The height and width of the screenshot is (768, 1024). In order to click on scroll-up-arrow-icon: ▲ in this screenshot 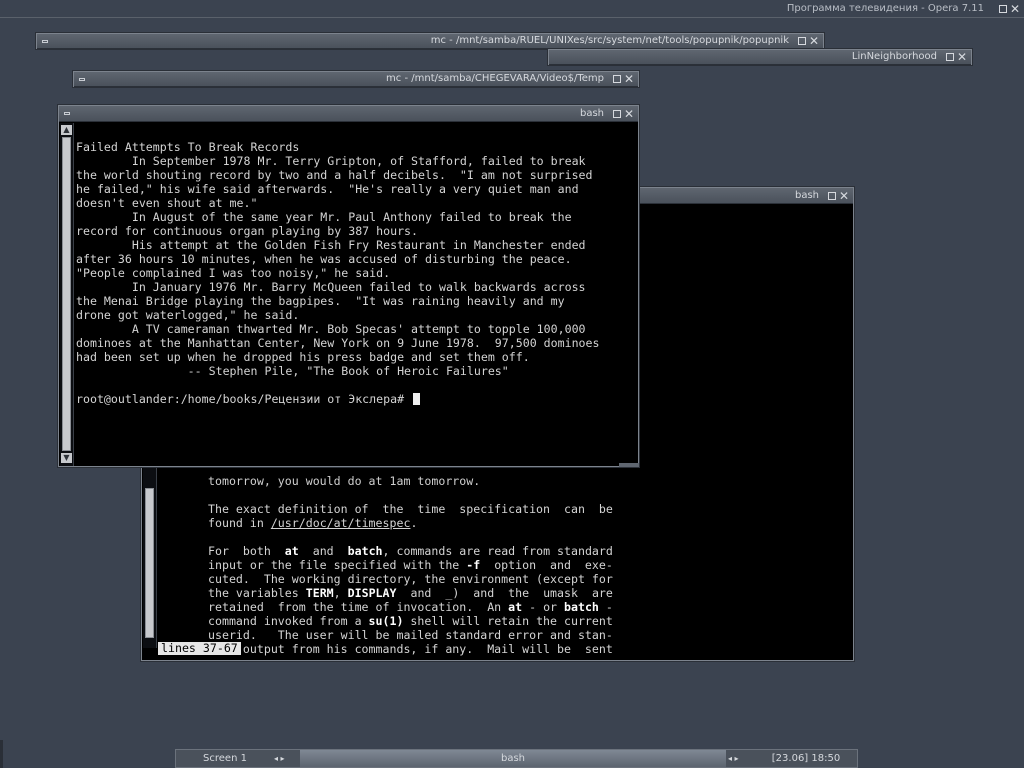, I will do `click(66, 130)`.